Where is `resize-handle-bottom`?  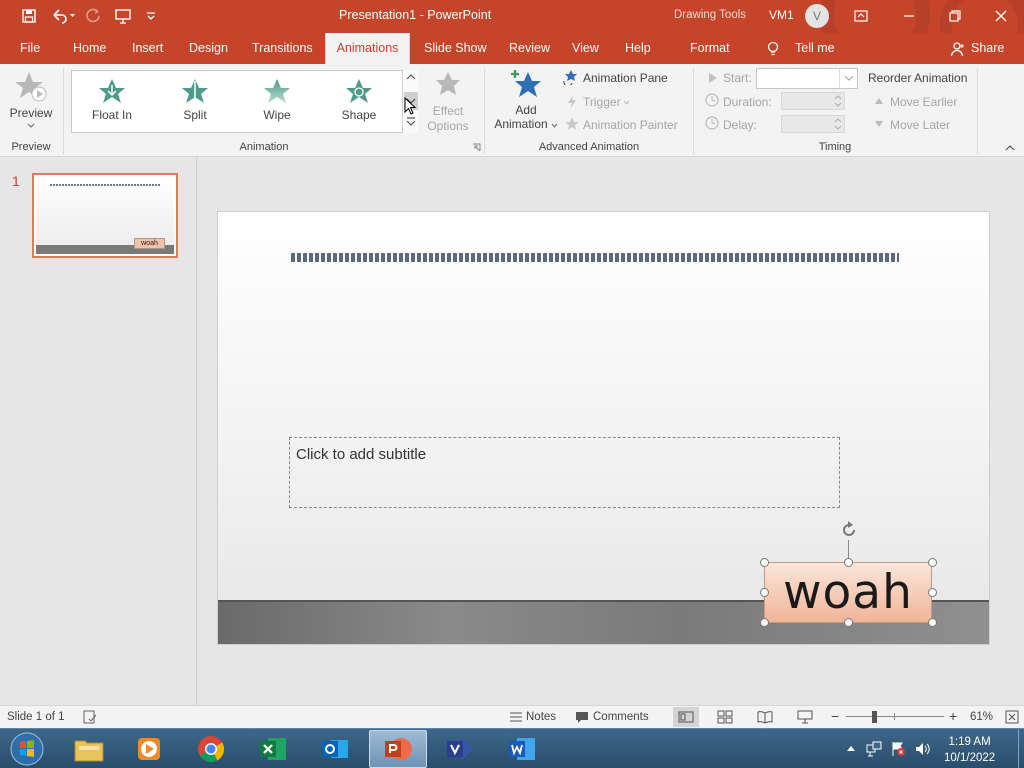
resize-handle-bottom is located at coordinates (848, 622).